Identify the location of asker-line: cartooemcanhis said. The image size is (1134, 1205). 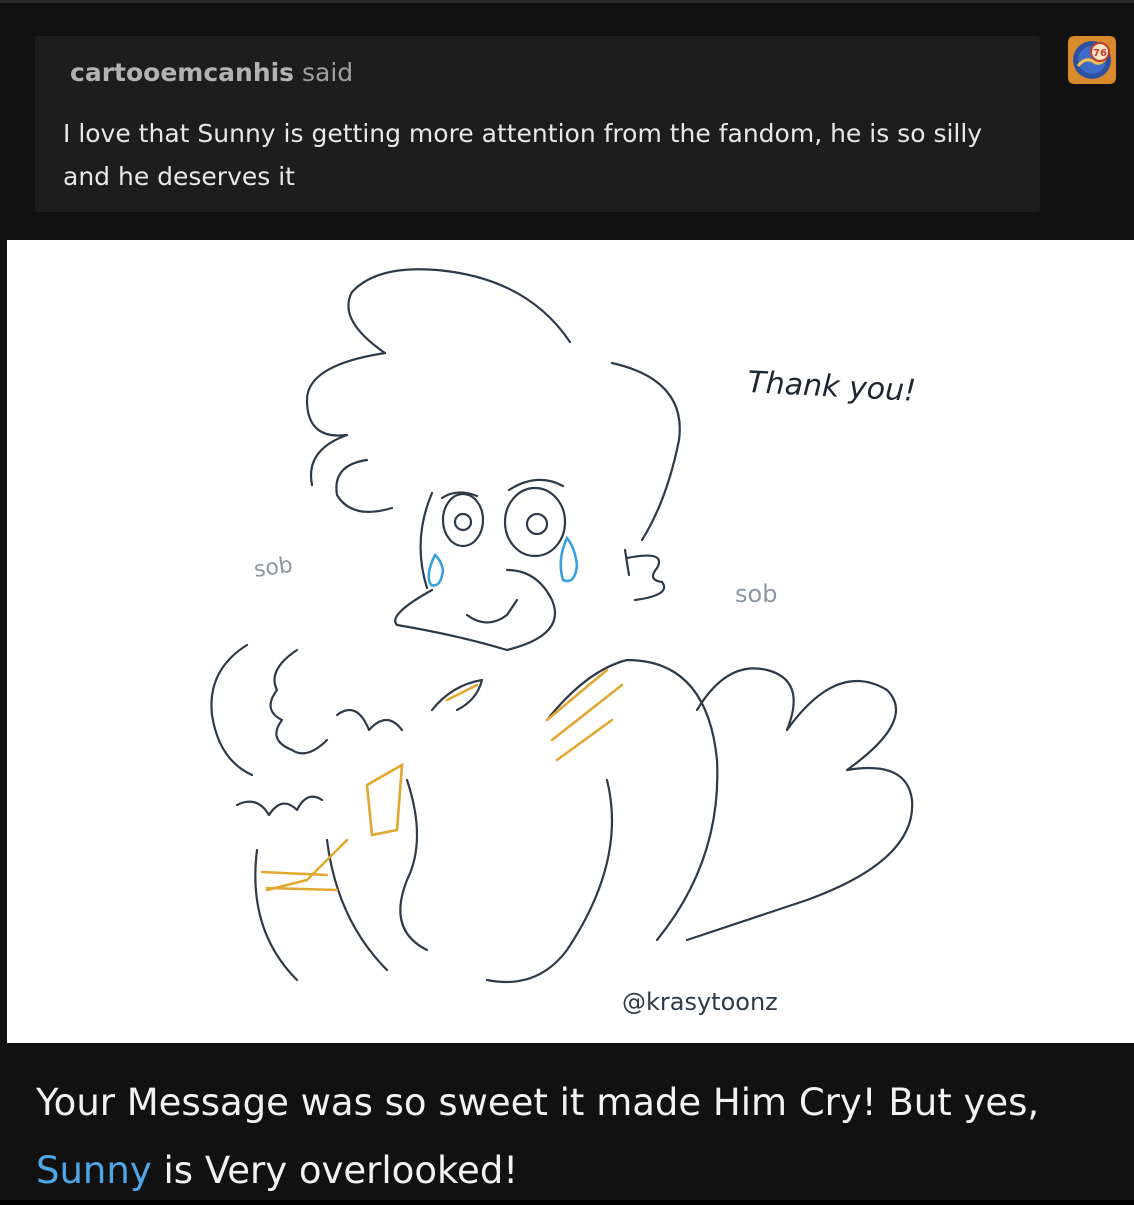
(211, 73).